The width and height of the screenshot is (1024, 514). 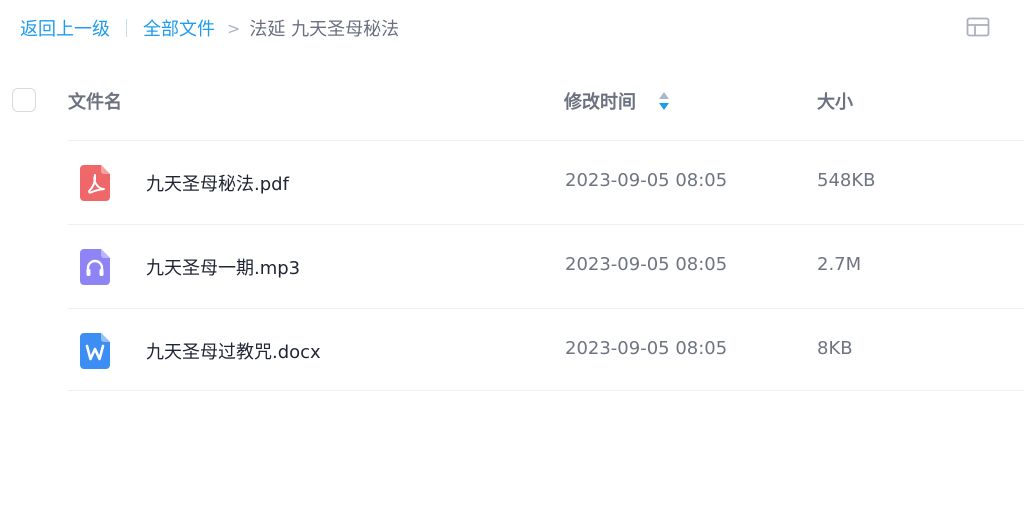 I want to click on file-size: 8KB, so click(x=835, y=348).